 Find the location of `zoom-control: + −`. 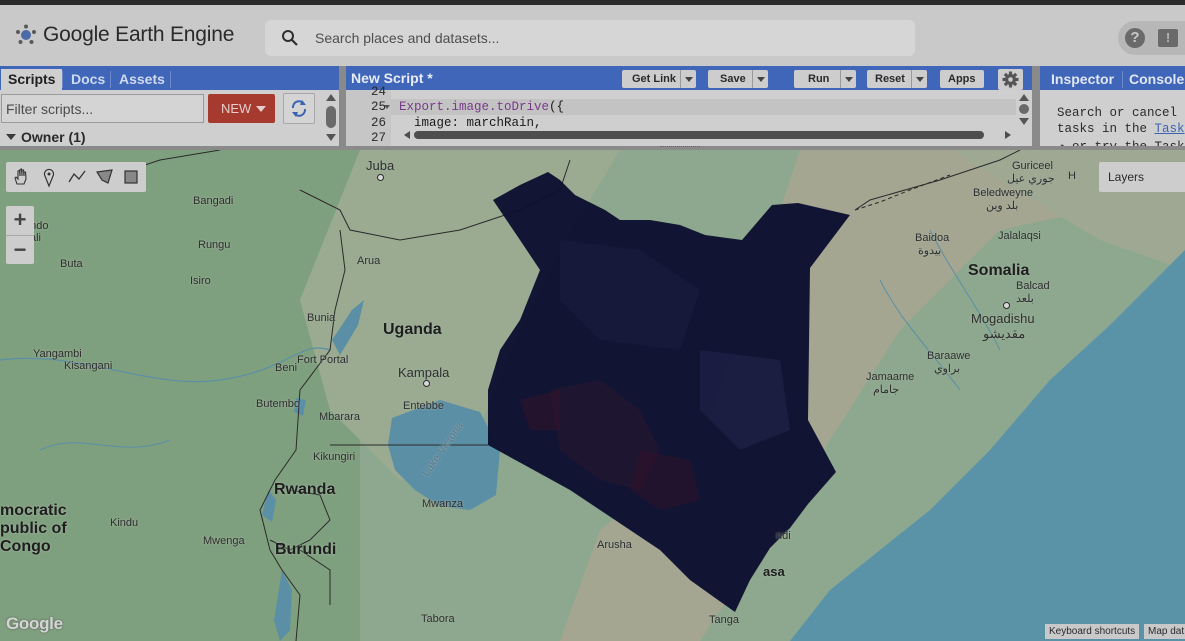

zoom-control: + − is located at coordinates (20, 235).